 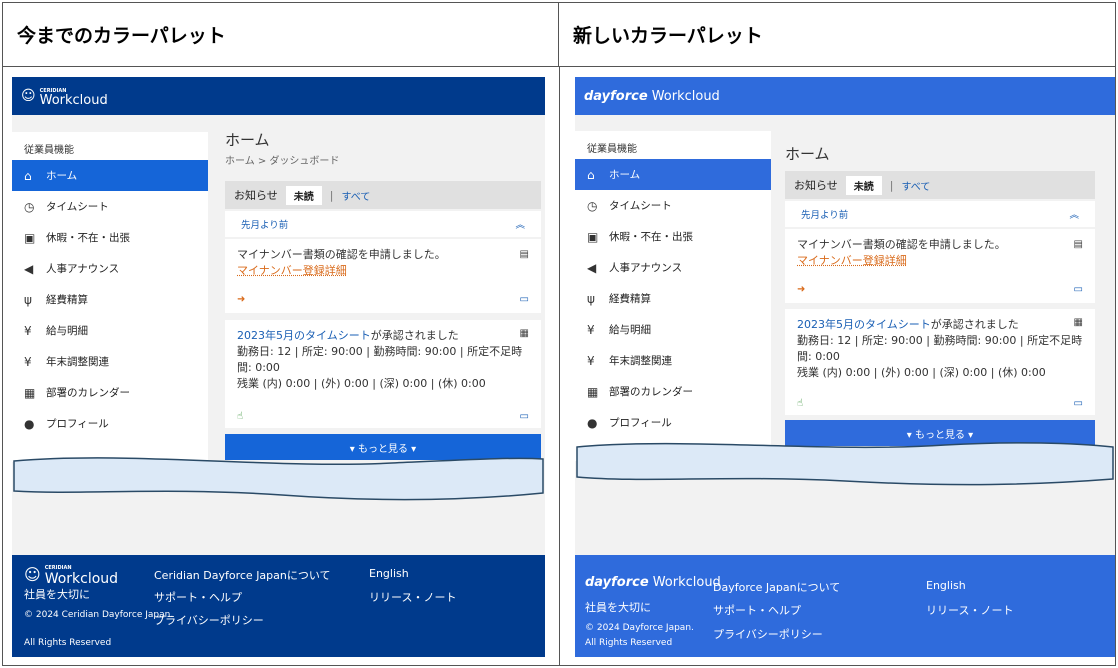 What do you see at coordinates (28, 299) in the screenshot?
I see `cutlery-icon: ψ` at bounding box center [28, 299].